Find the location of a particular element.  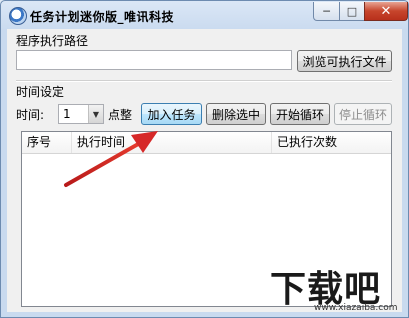

watermark-logo: 下载吧 www.xiazaiba.com is located at coordinates (336, 287).